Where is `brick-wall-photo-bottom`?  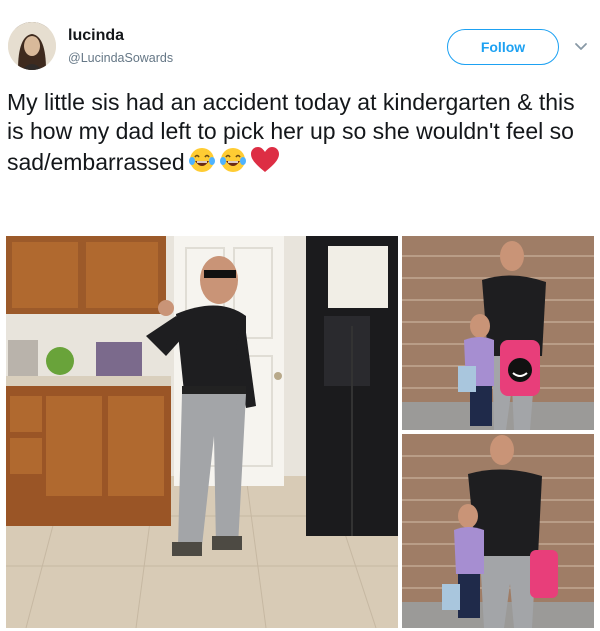 brick-wall-photo-bottom is located at coordinates (498, 531).